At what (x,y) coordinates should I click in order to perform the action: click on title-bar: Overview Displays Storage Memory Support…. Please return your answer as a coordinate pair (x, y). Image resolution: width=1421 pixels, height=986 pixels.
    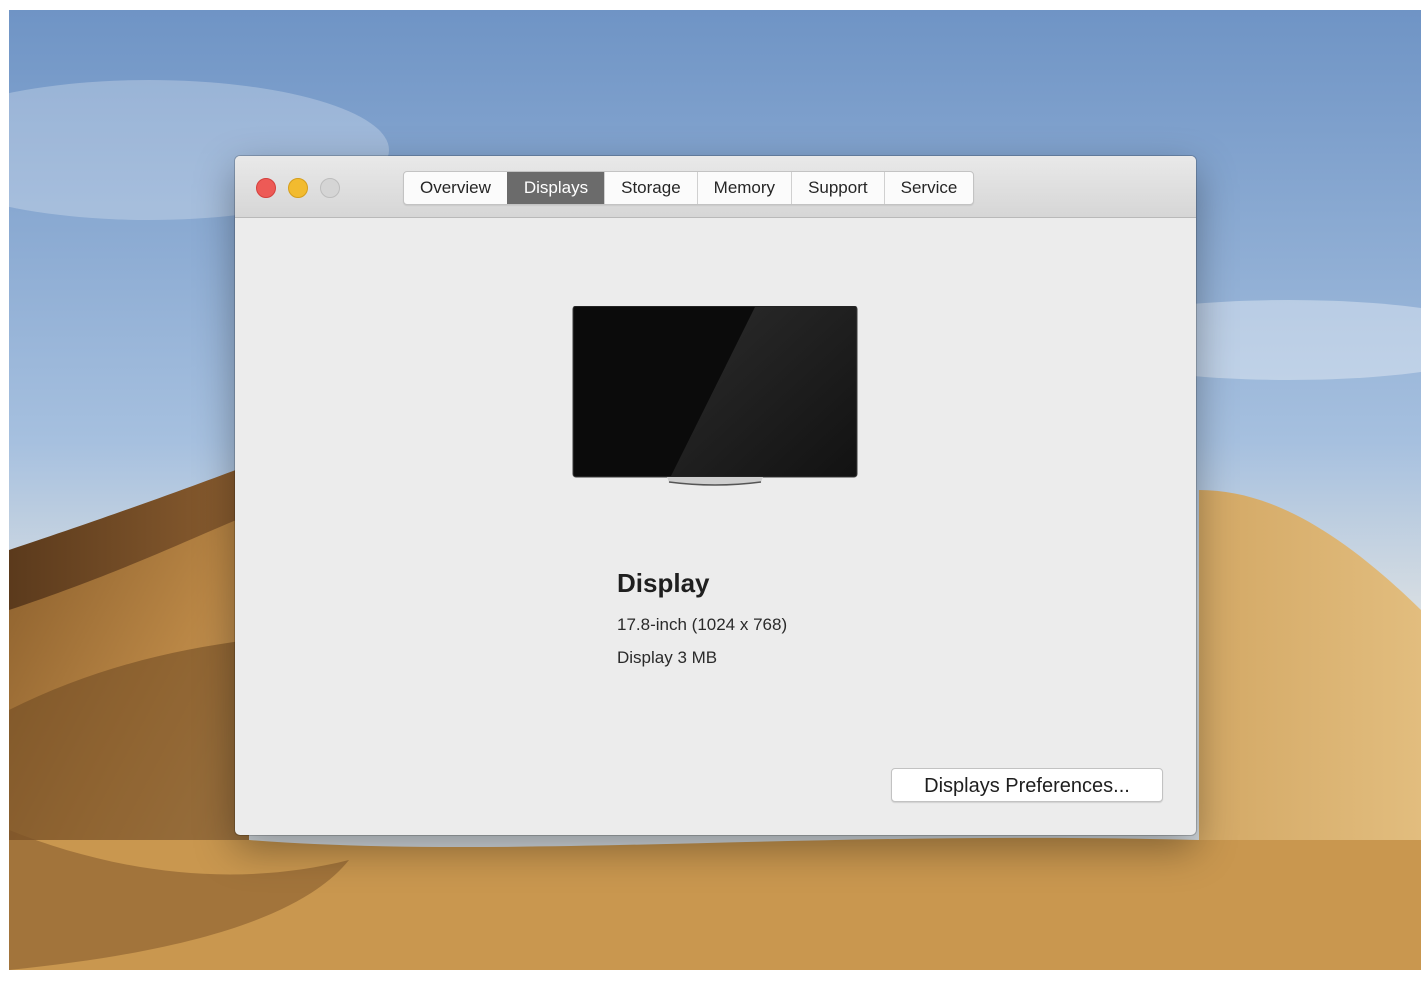
    Looking at the image, I should click on (715, 187).